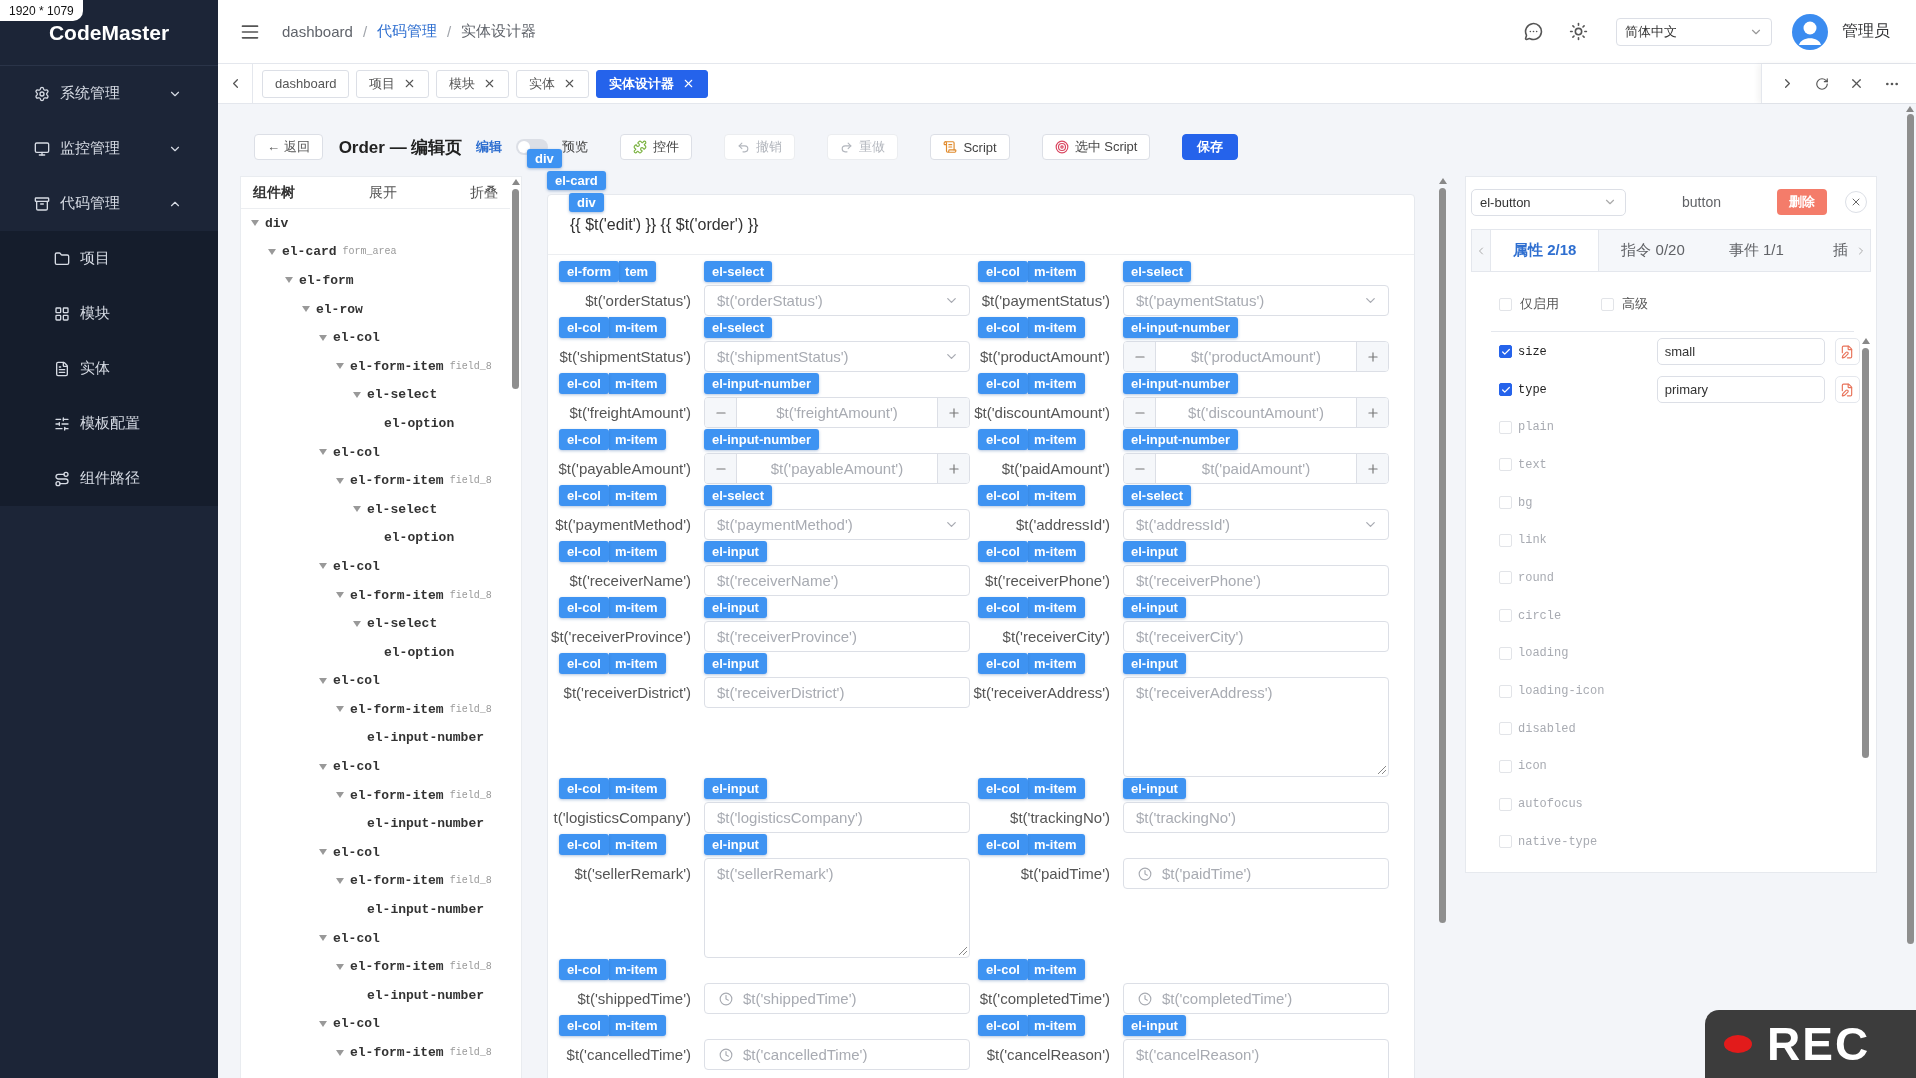 This screenshot has width=1916, height=1078. What do you see at coordinates (970, 147) in the screenshot?
I see `toolbar-button: Script` at bounding box center [970, 147].